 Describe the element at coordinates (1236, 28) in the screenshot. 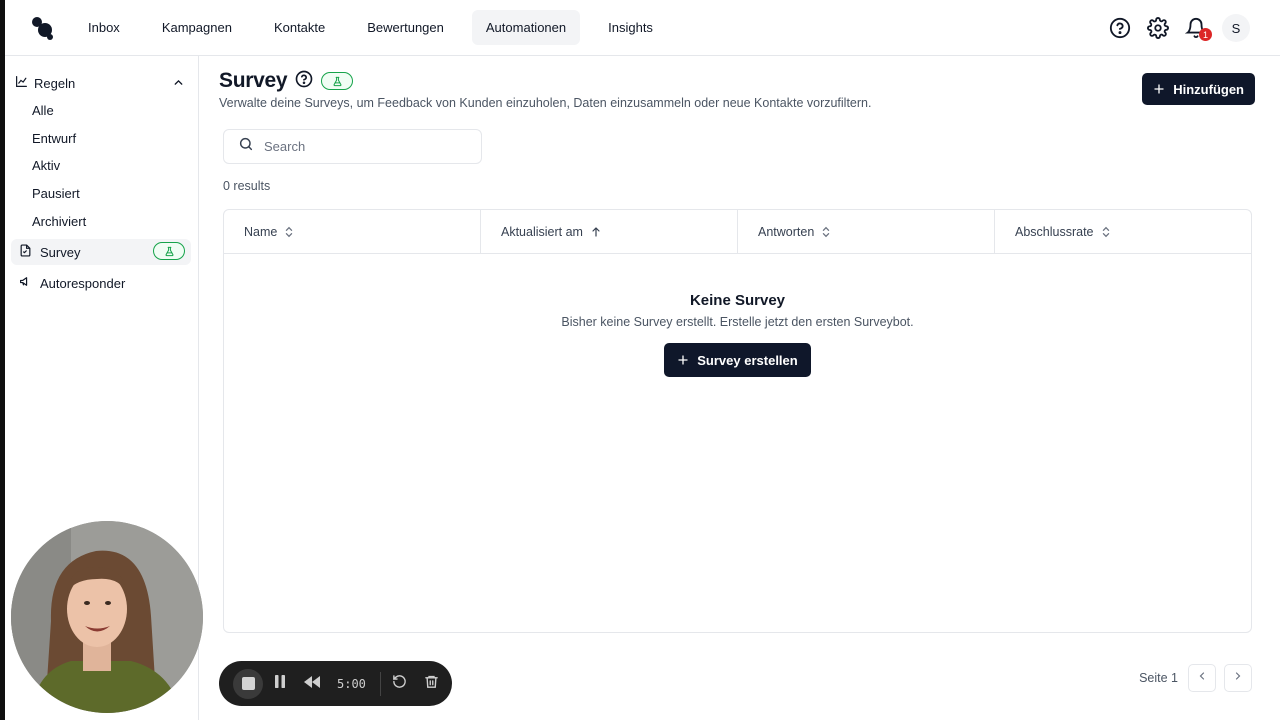

I see `user-avatar: S` at that location.